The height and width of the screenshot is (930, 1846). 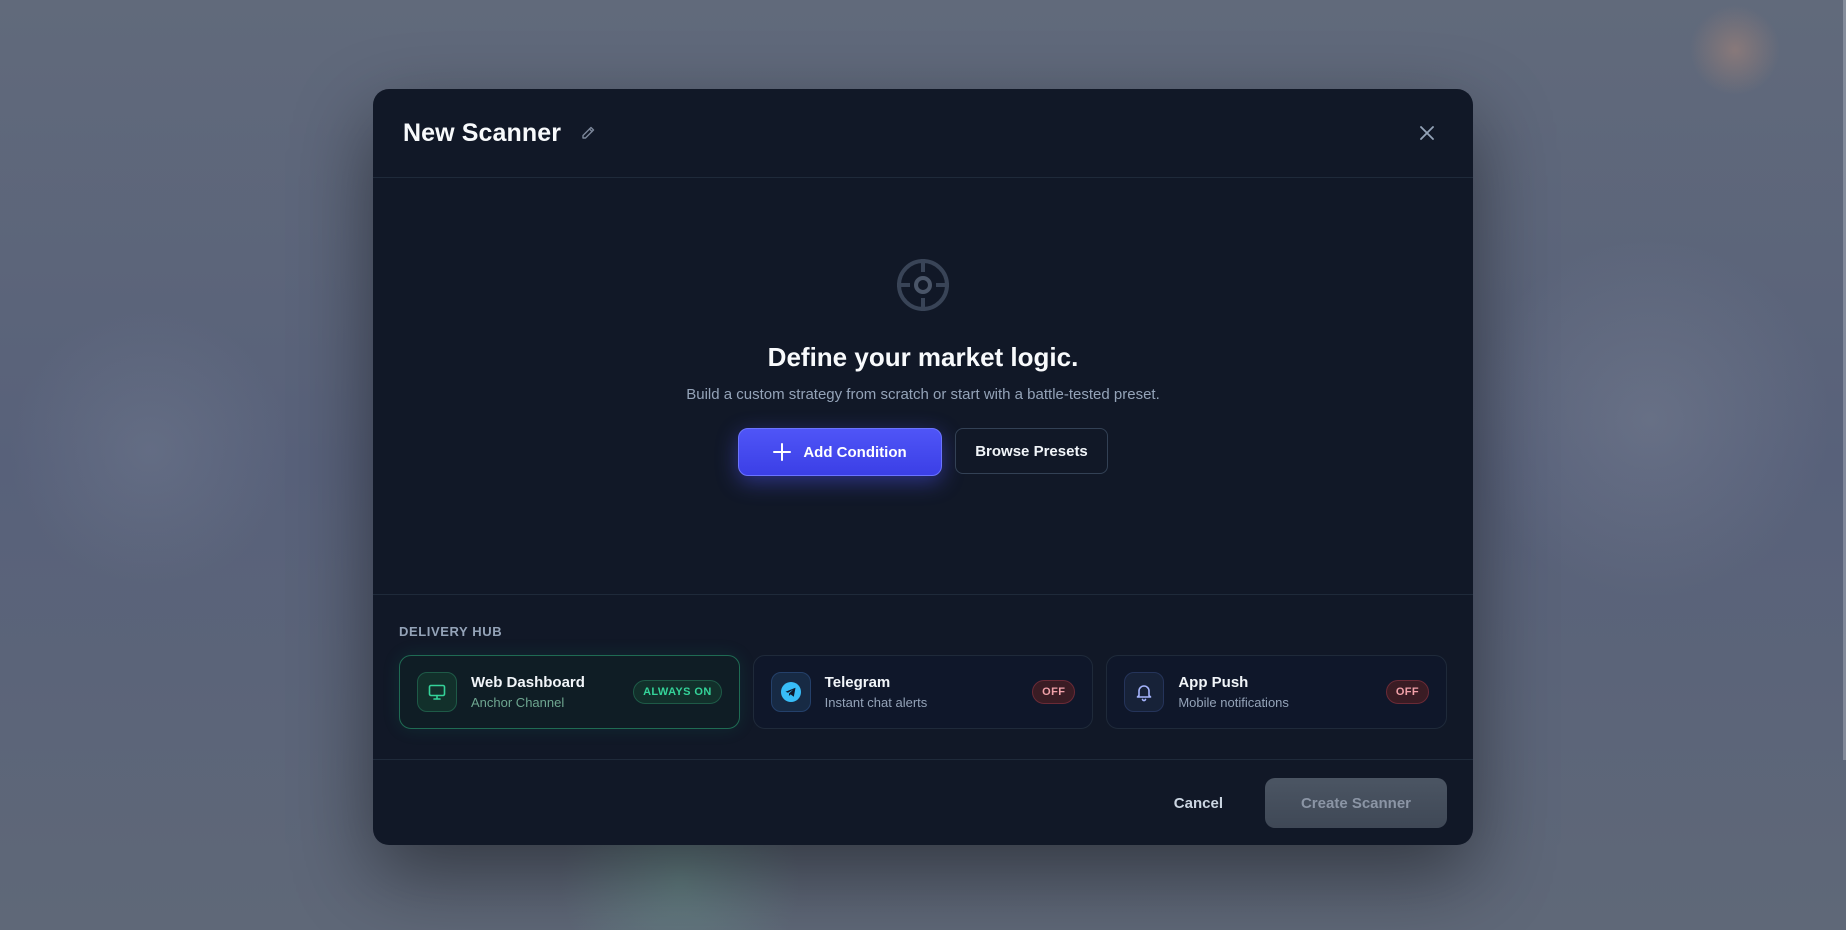 What do you see at coordinates (482, 132) in the screenshot?
I see `dialog-title: New Scanner` at bounding box center [482, 132].